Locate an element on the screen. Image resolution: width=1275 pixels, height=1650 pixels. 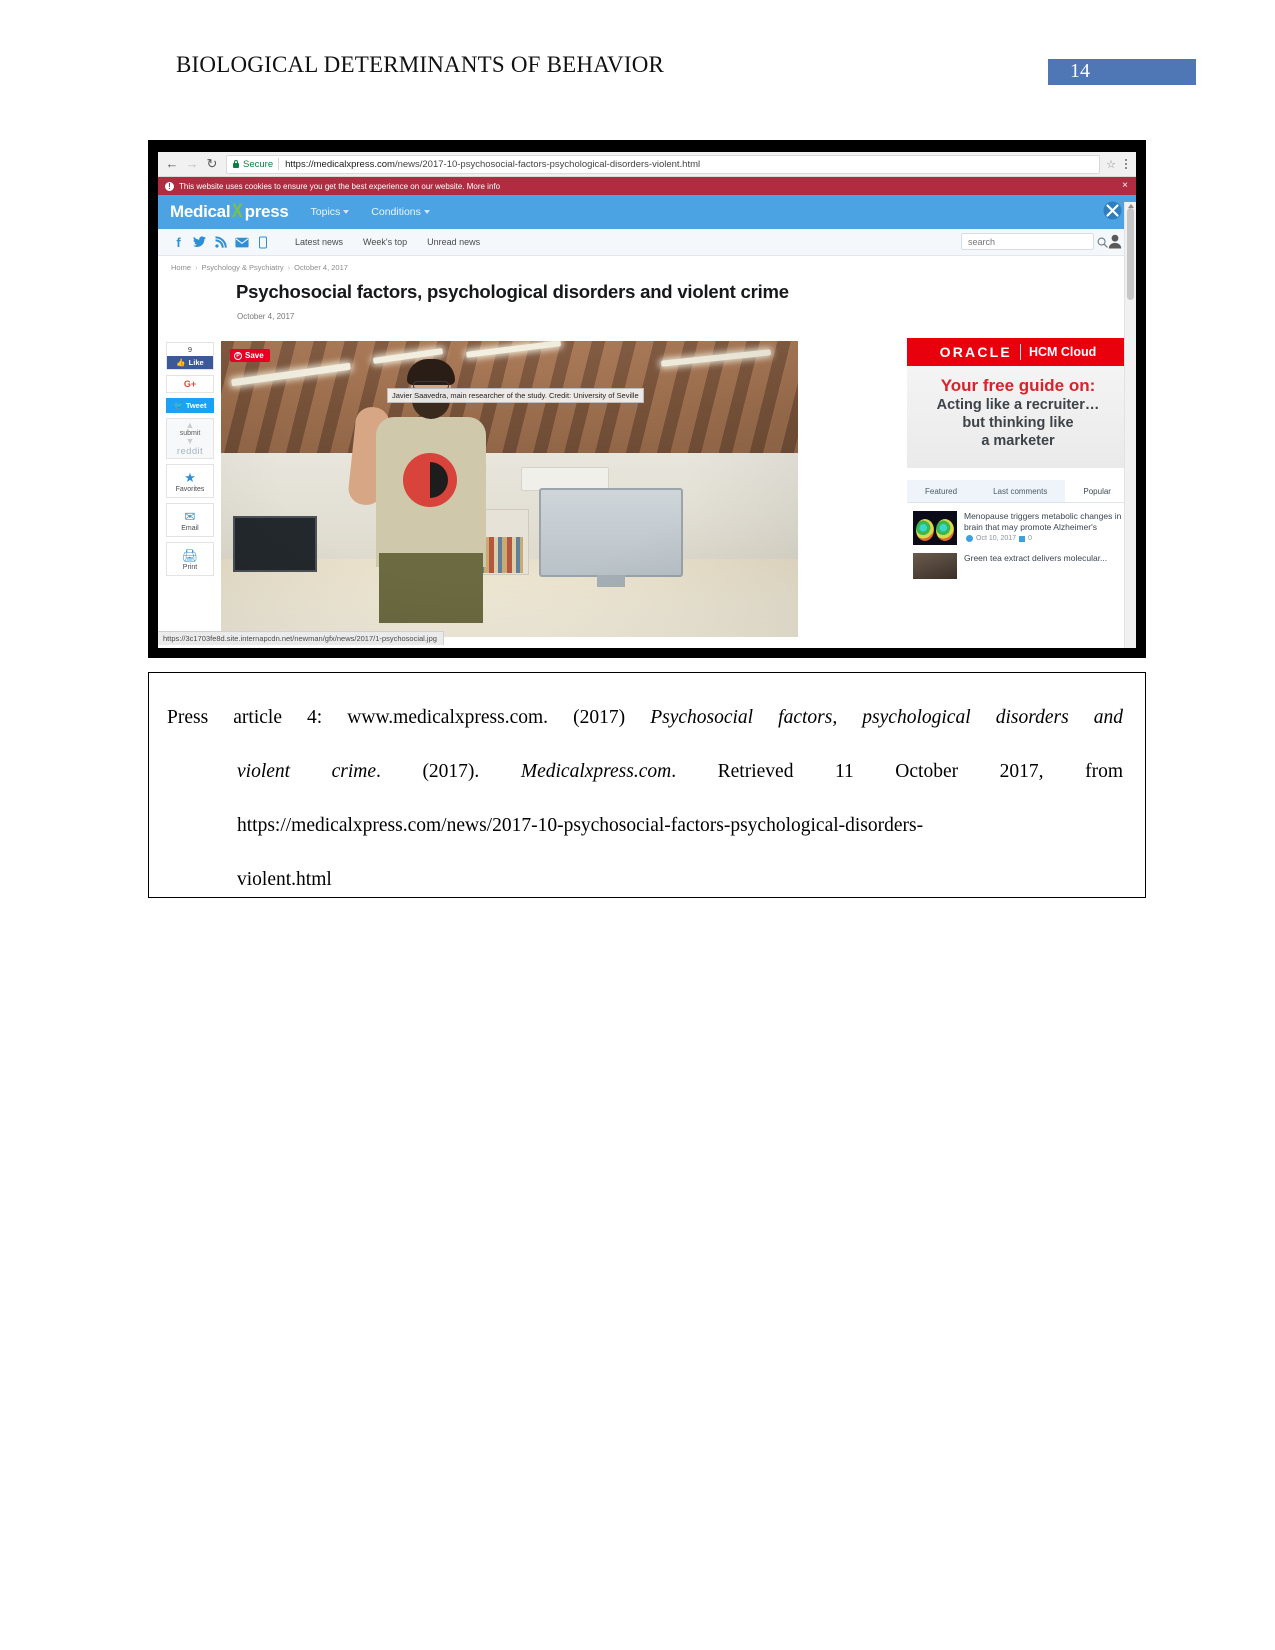
favorites-button: ★ Favorites is located at coordinates (190, 481).